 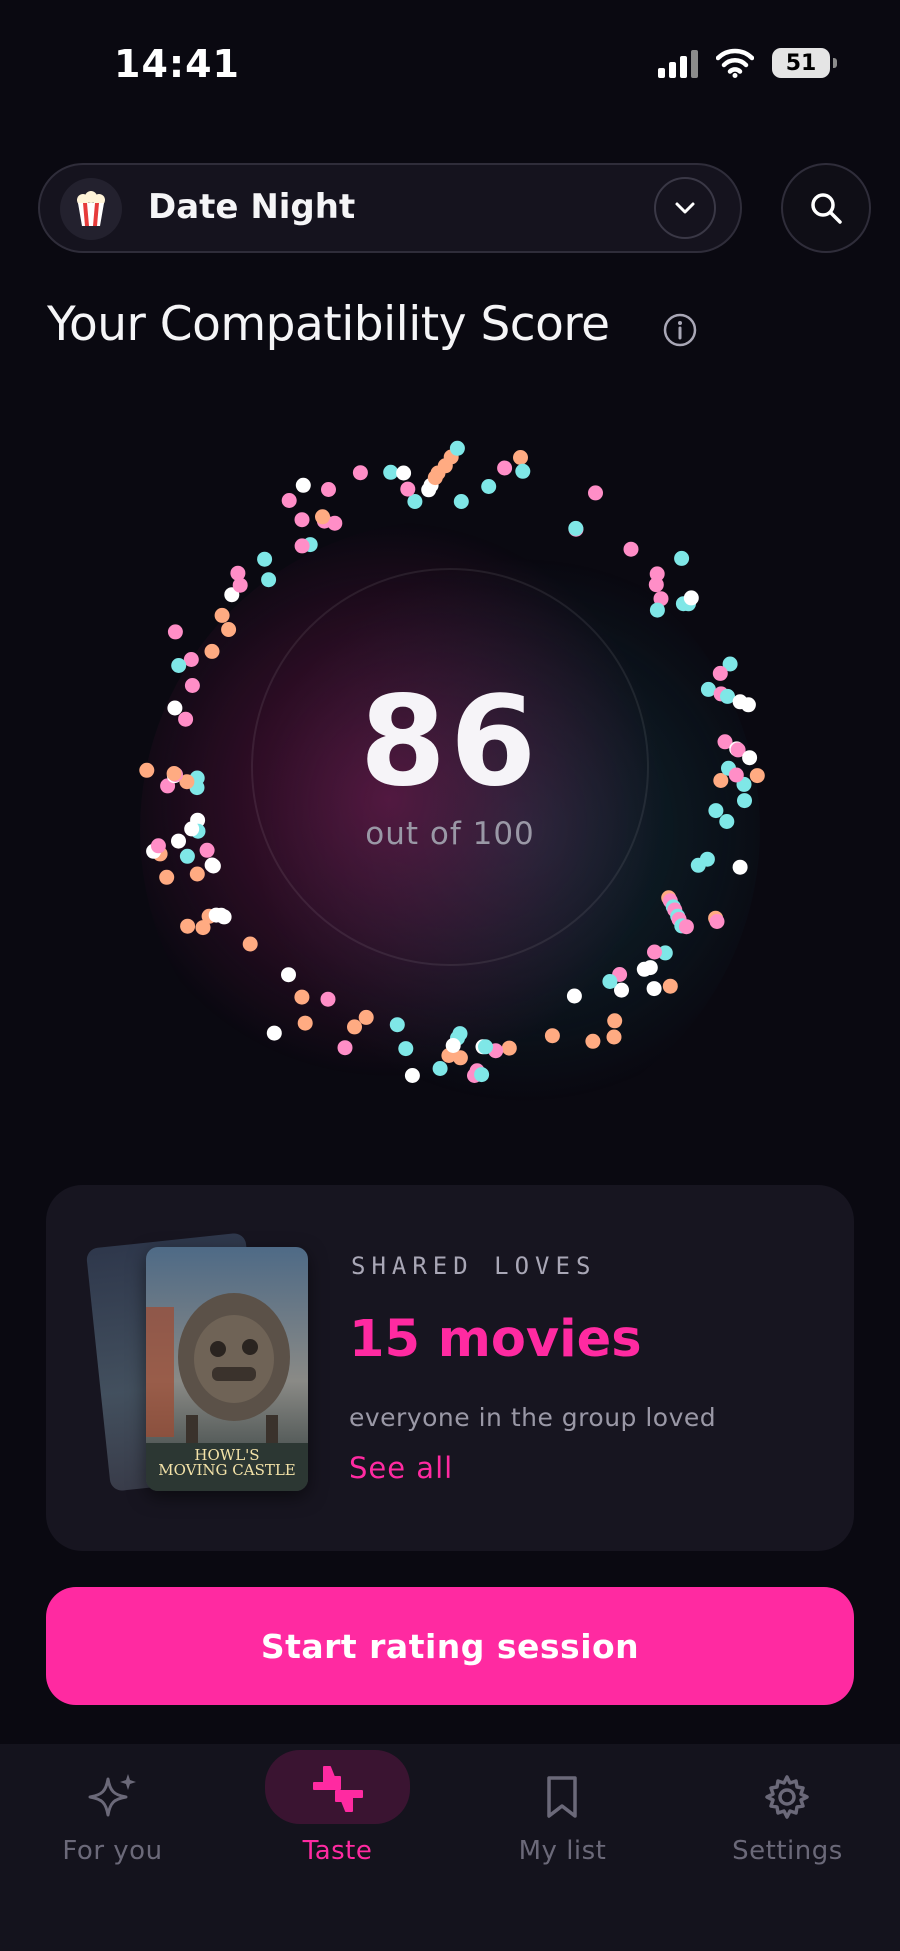 I want to click on see-all-link: See all, so click(x=401, y=1468).